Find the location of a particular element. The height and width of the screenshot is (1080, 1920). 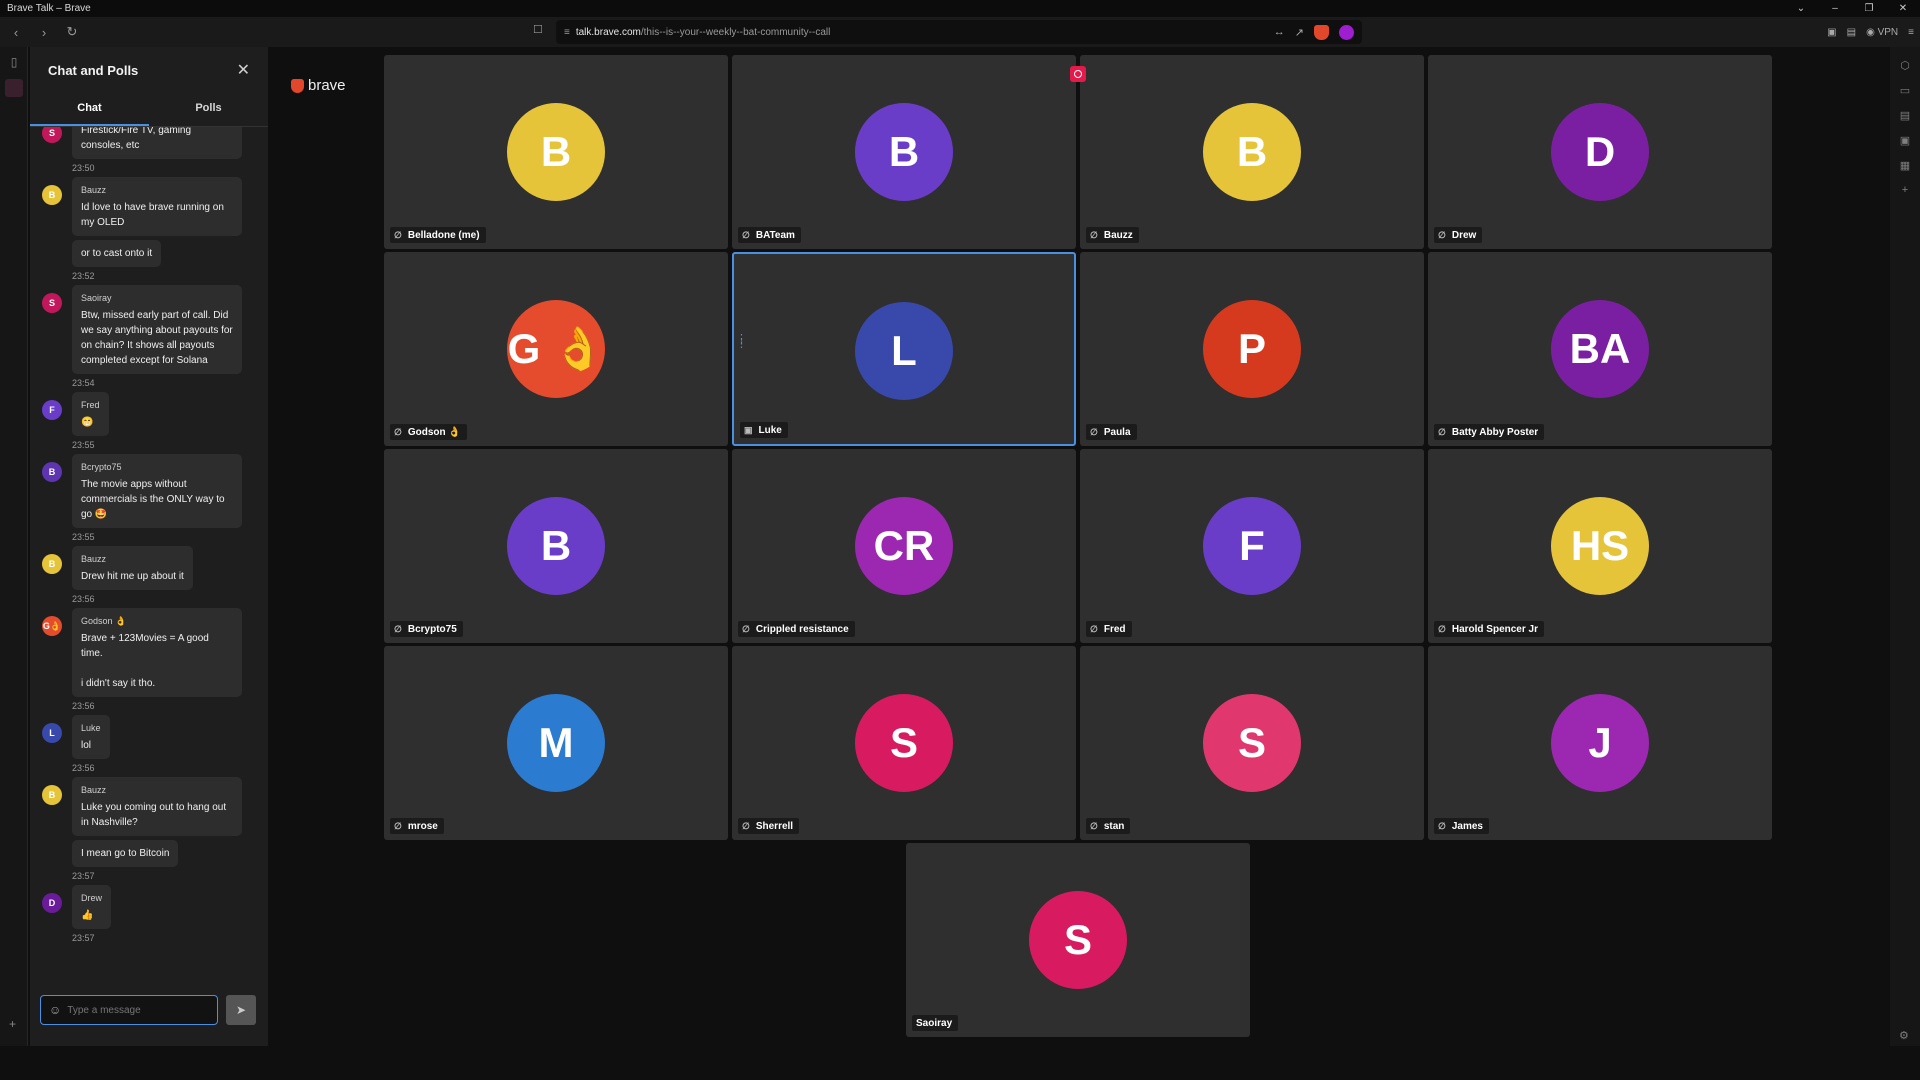

participant-name: Crippled resistance is located at coordinates (802, 629).